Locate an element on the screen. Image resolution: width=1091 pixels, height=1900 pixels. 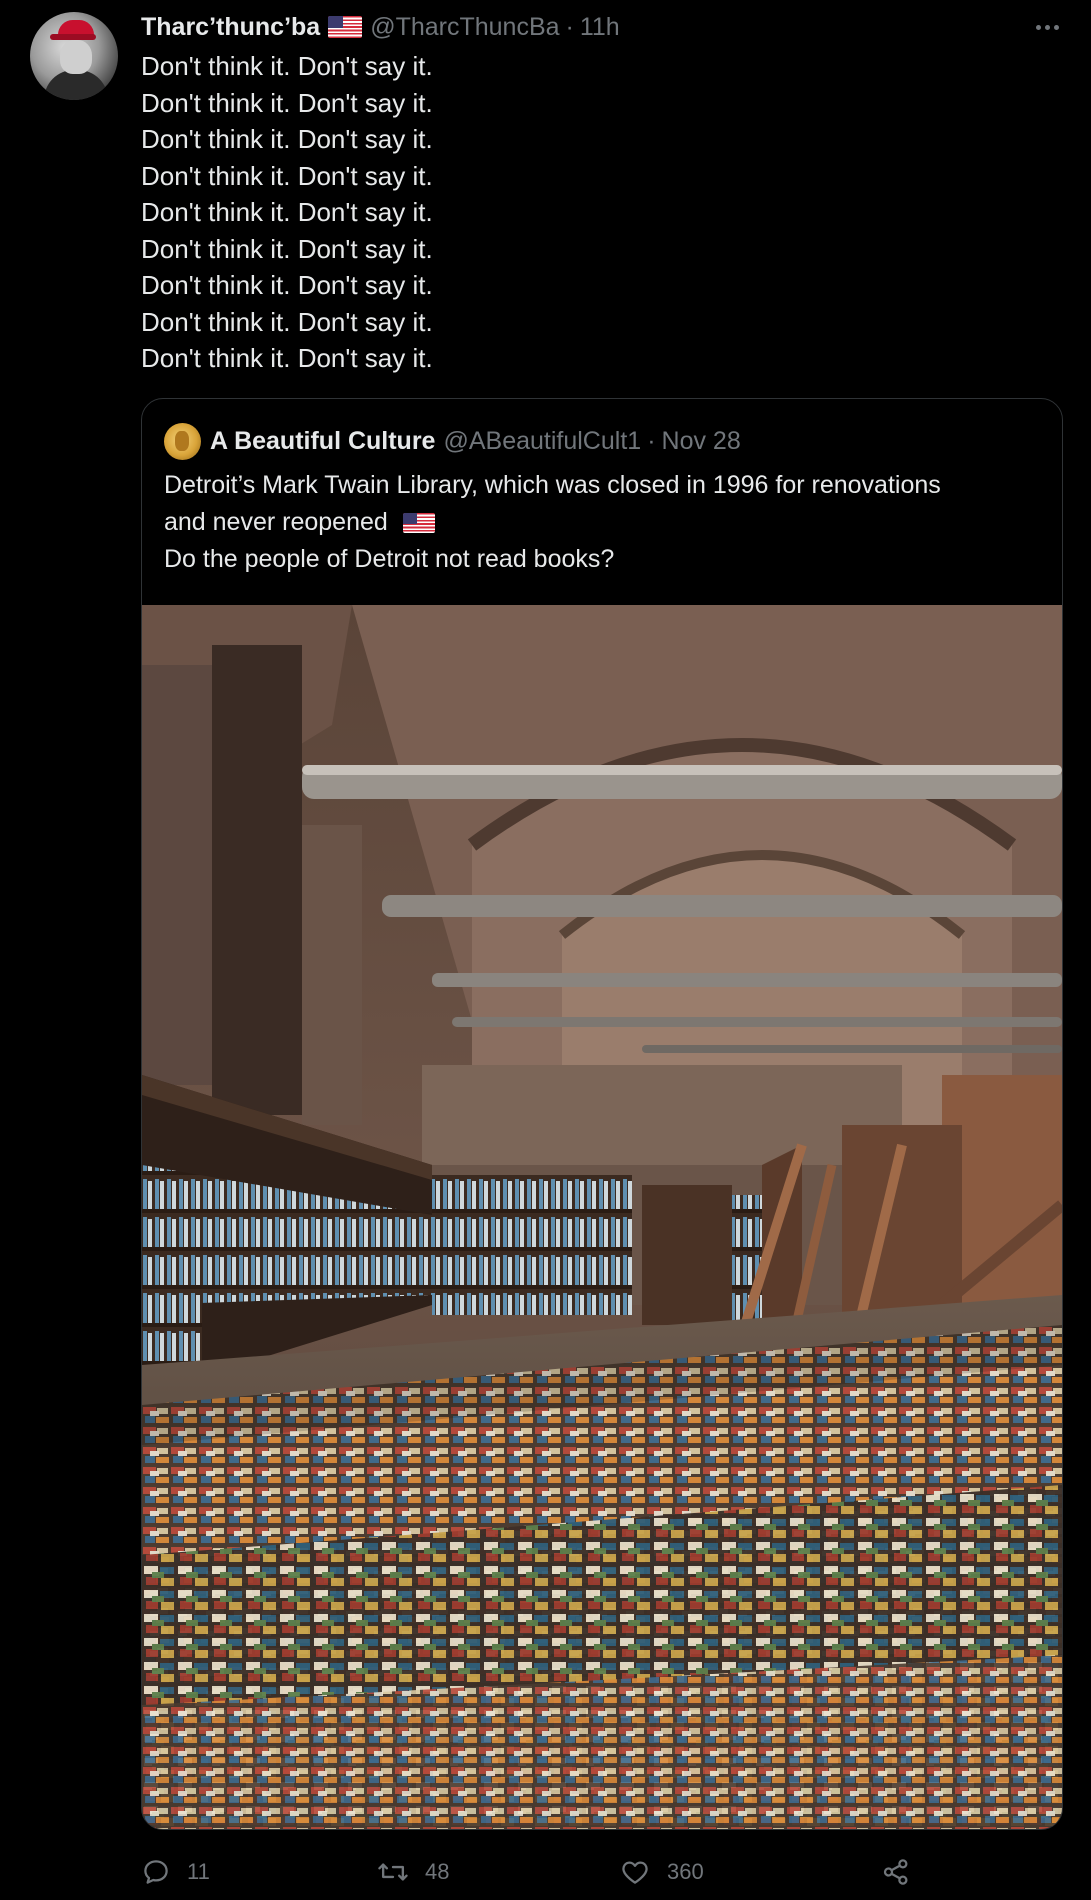
timestamp: 11h is located at coordinates (600, 27).